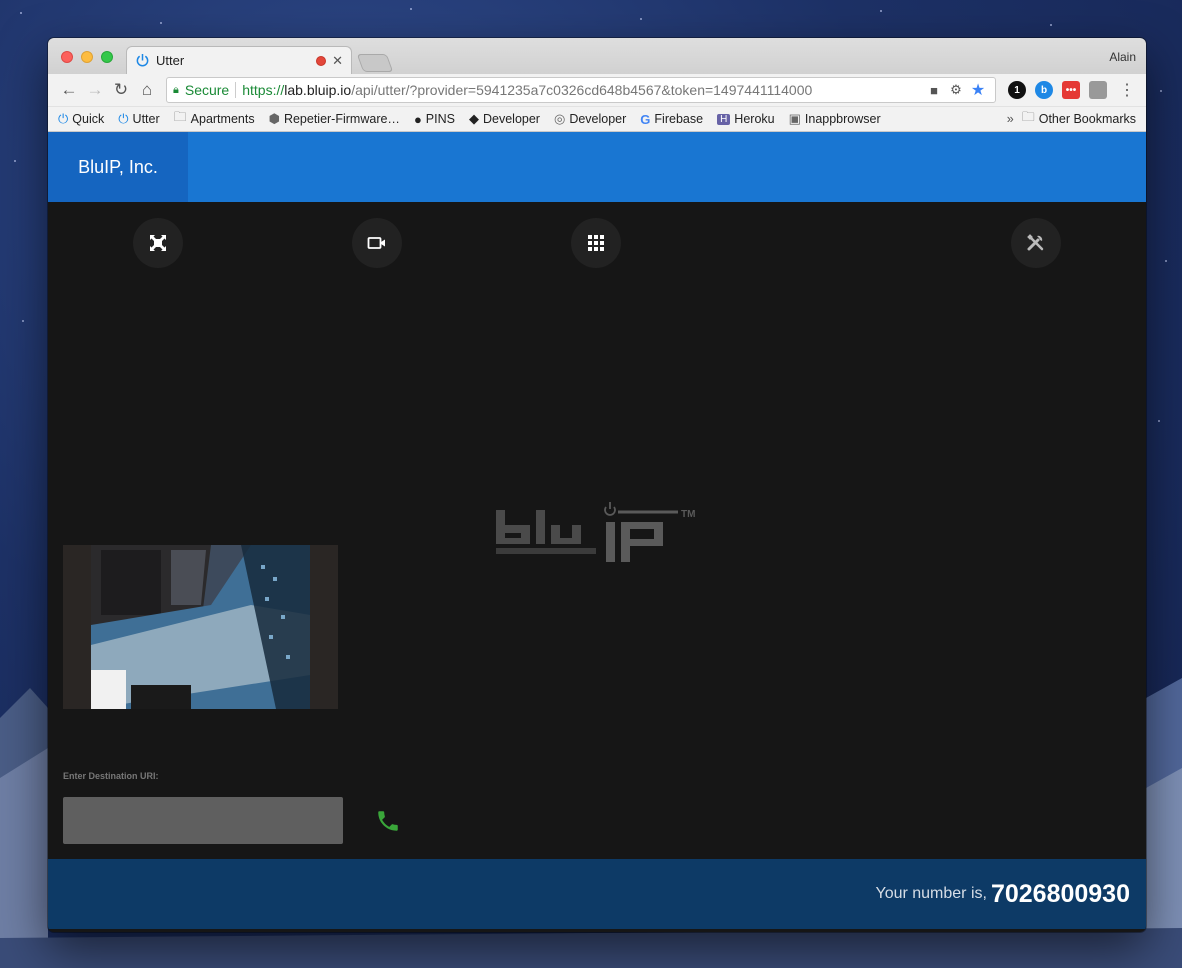  I want to click on bookmark-inappbrowser: ▣ Inappbrowser, so click(835, 119).